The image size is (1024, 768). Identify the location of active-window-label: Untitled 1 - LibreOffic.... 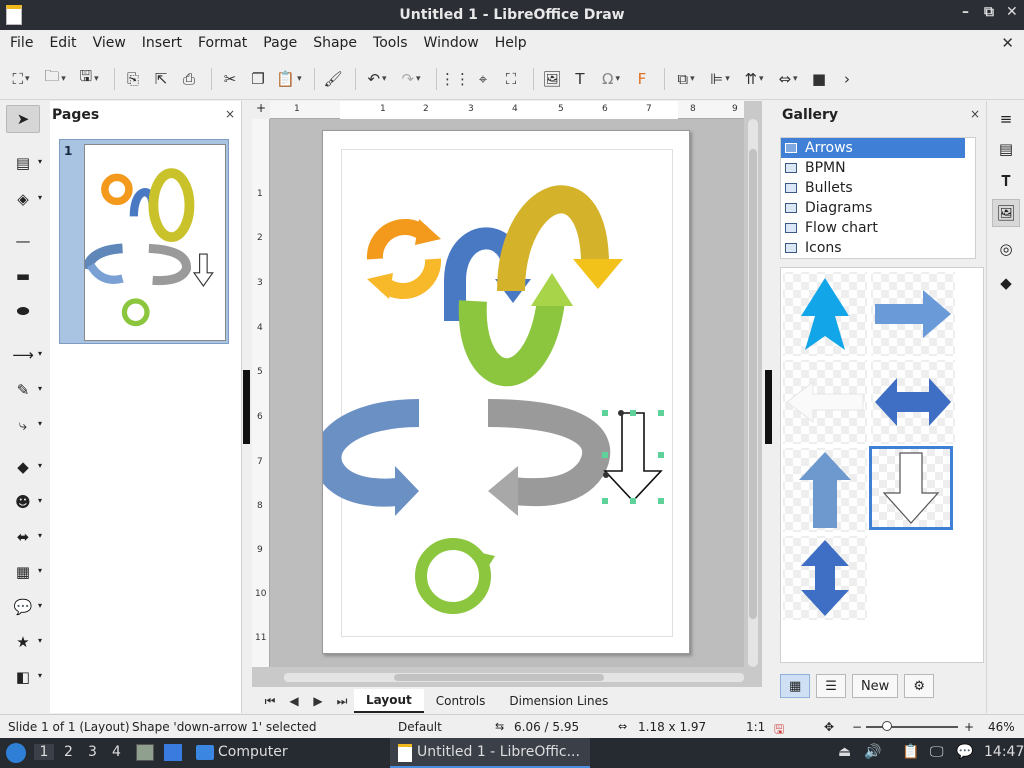
(498, 752).